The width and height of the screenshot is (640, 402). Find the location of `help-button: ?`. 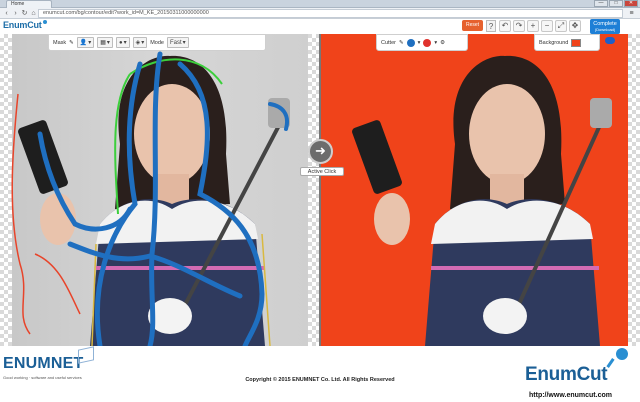

help-button: ? is located at coordinates (491, 26).